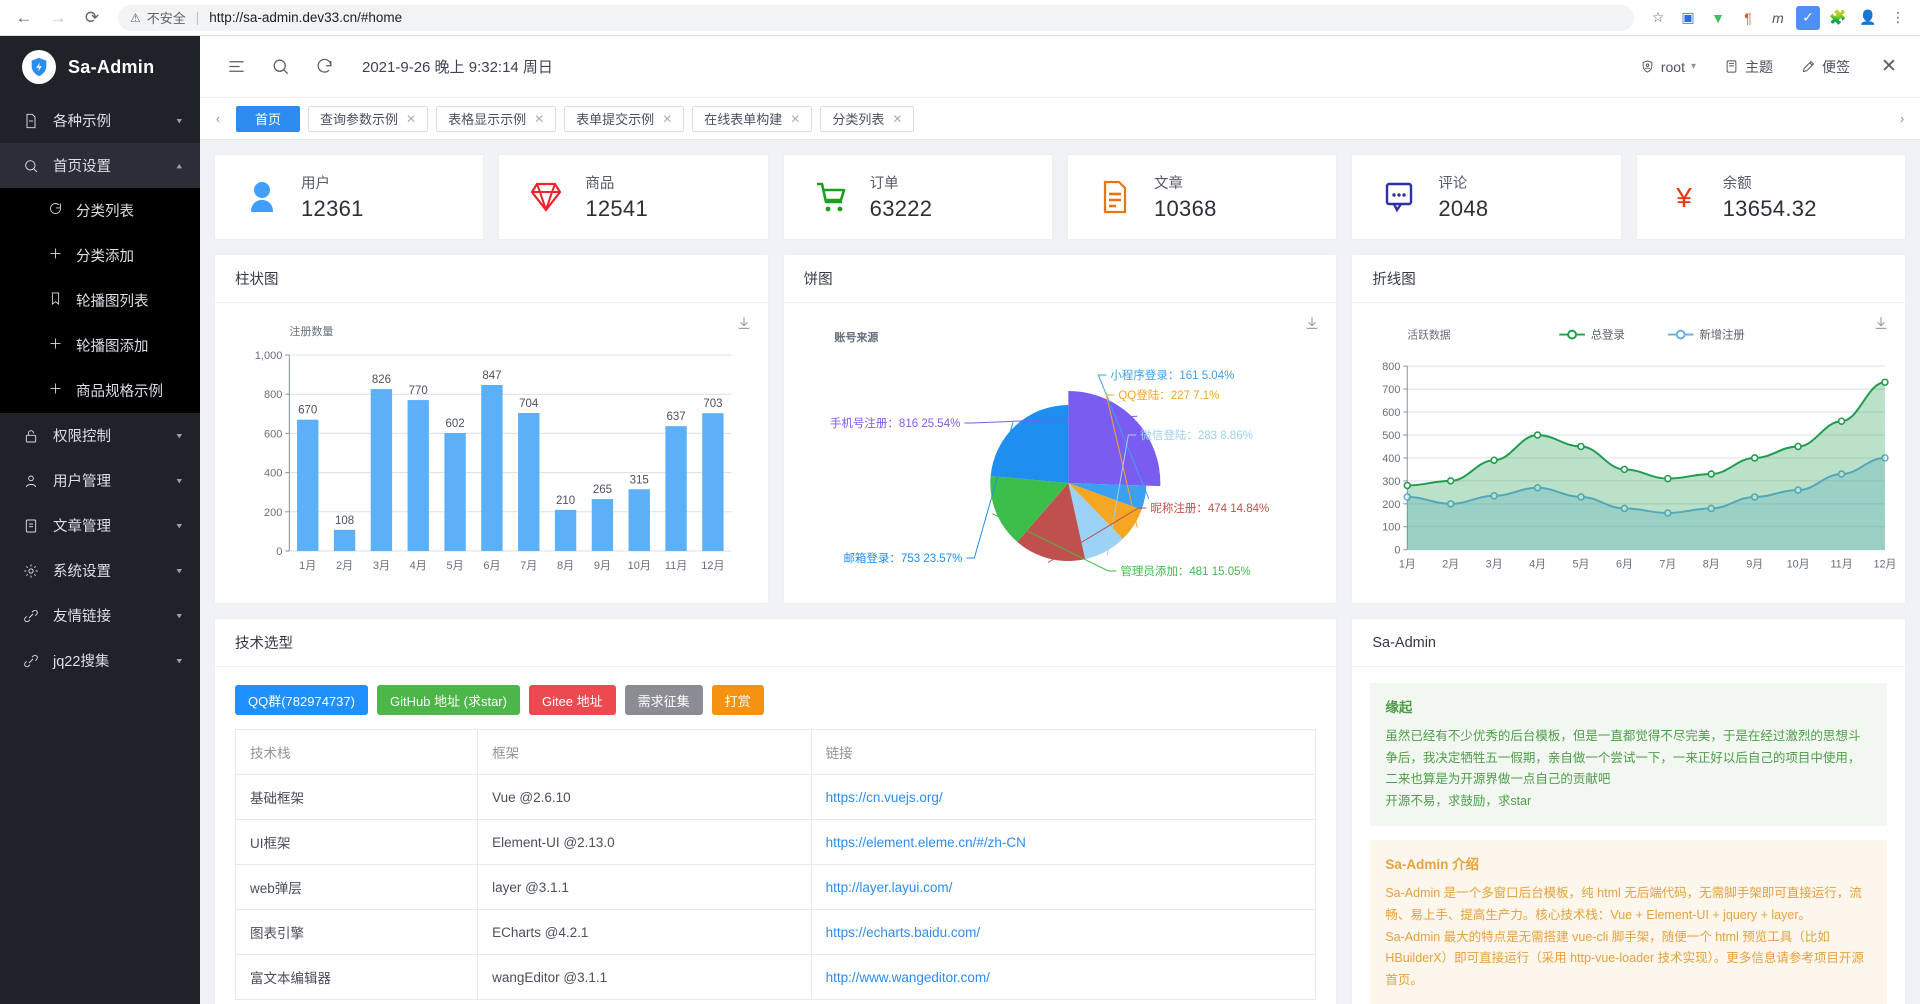 The height and width of the screenshot is (1004, 1920). I want to click on svg-text: 100, so click(1392, 528).